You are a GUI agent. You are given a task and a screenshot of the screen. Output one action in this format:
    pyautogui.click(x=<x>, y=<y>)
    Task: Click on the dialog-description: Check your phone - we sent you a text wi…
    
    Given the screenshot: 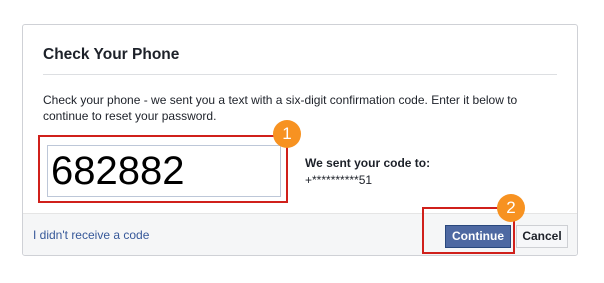 What is the action you would take?
    pyautogui.click(x=280, y=108)
    